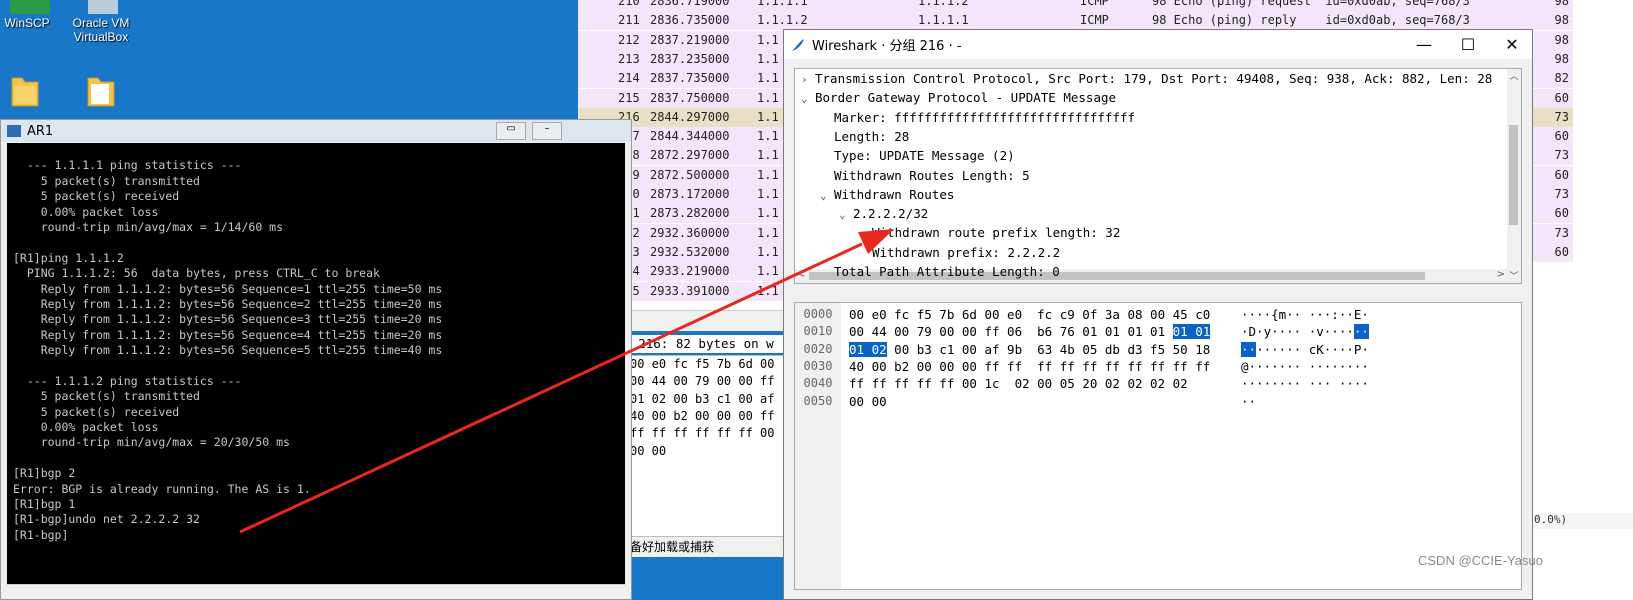  What do you see at coordinates (876, 241) in the screenshot?
I see `annotation-arrow-head` at bounding box center [876, 241].